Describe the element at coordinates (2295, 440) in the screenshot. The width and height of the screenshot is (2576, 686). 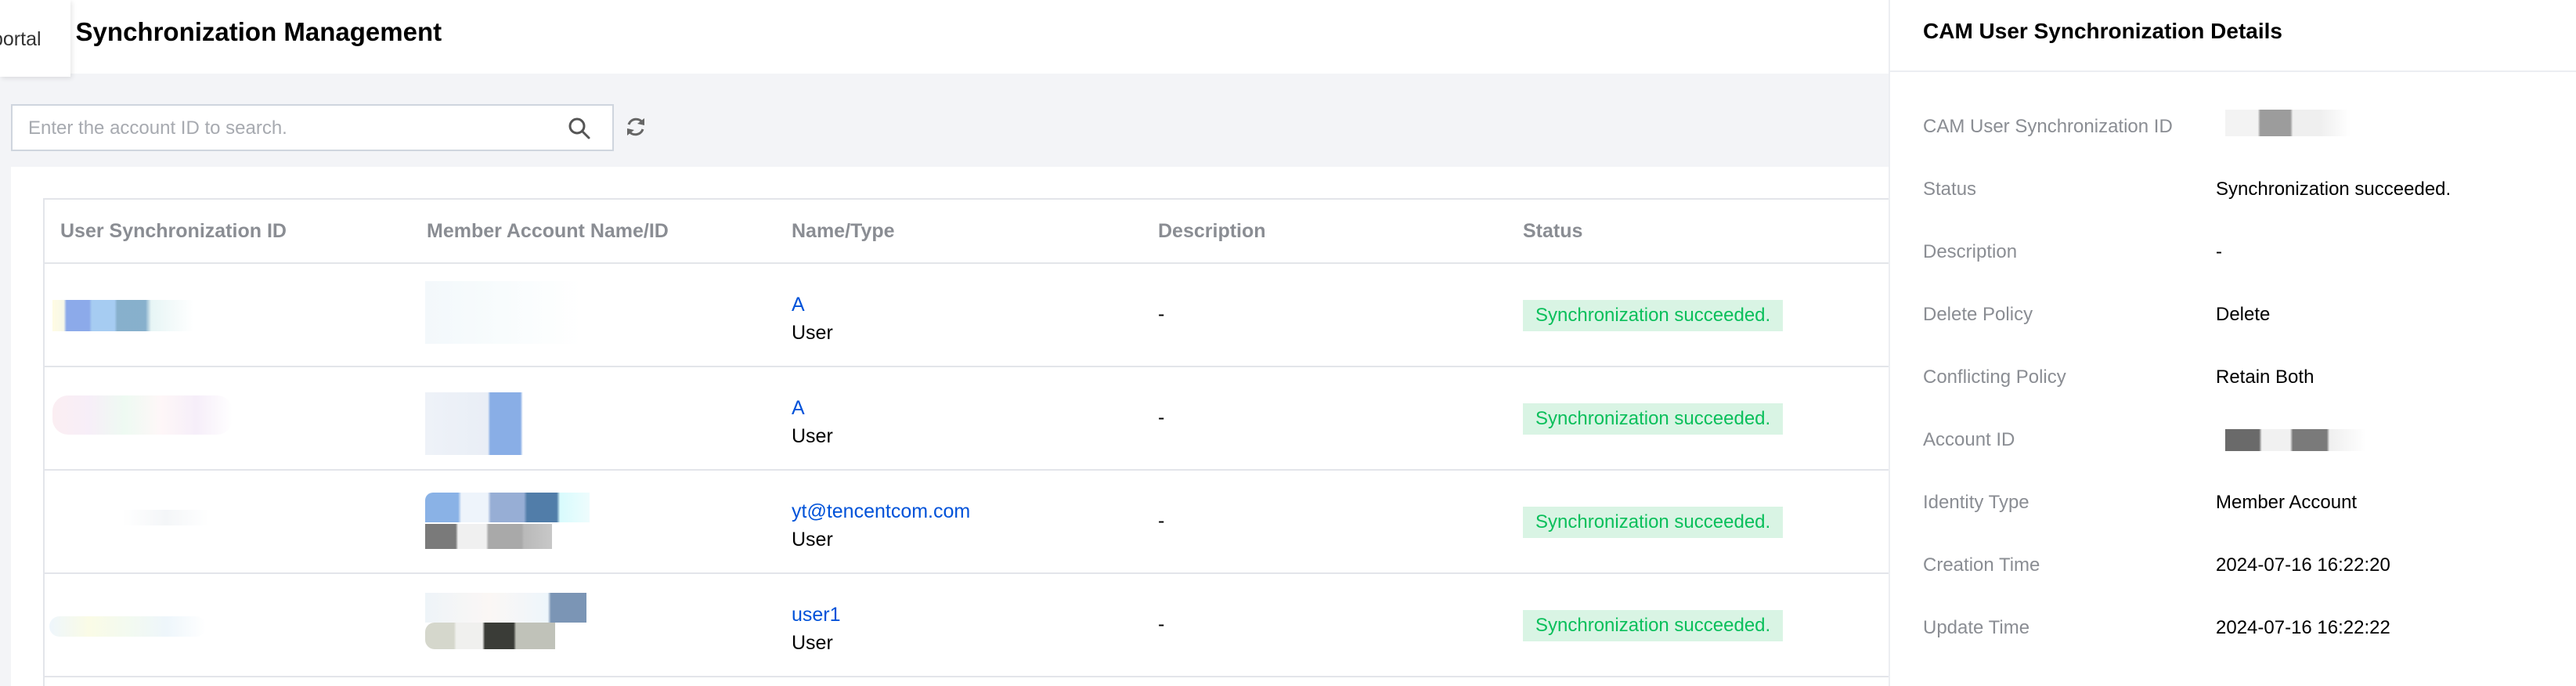
I see `redacted-account-id-value` at that location.